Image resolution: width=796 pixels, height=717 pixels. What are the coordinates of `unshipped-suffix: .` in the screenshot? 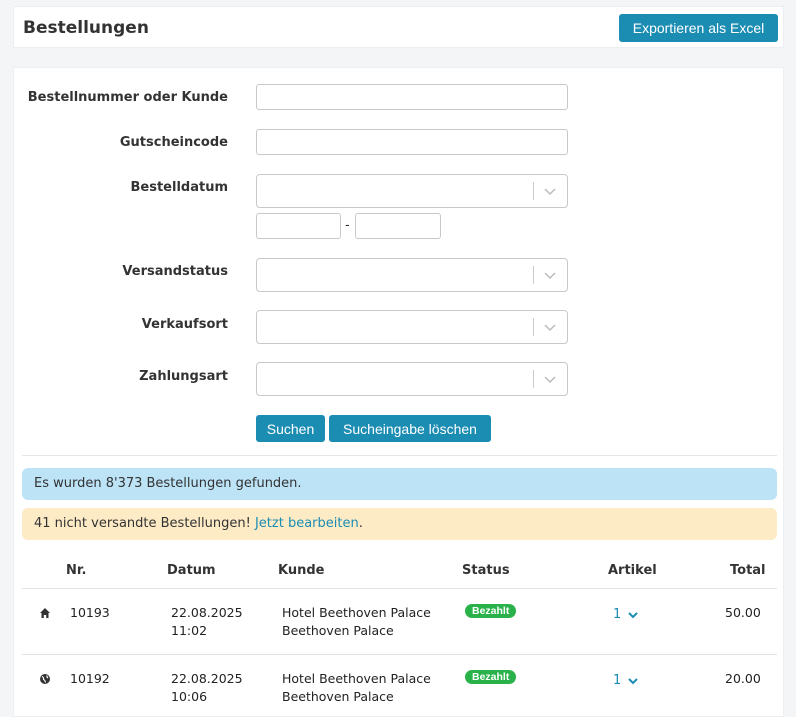 It's located at (360, 523).